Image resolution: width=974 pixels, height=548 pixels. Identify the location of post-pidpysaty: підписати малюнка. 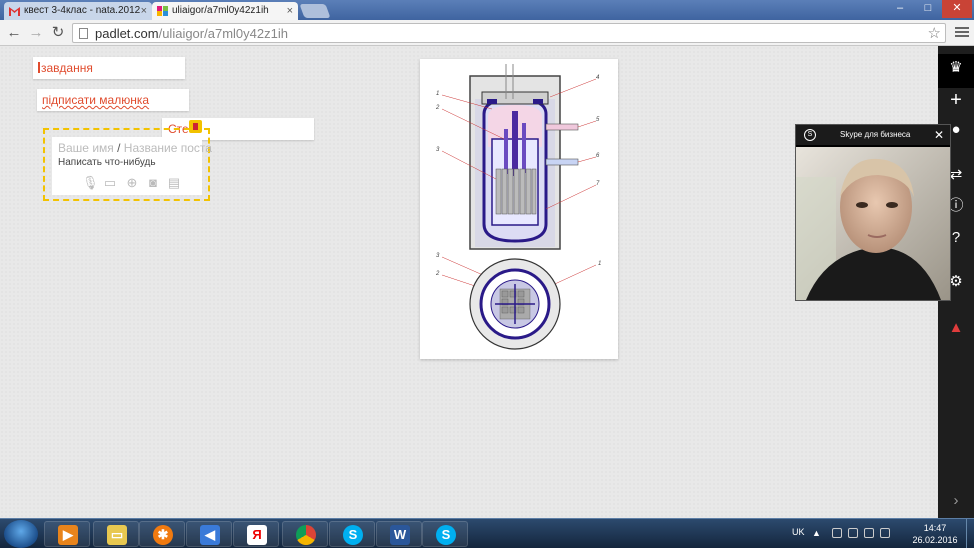
(113, 100).